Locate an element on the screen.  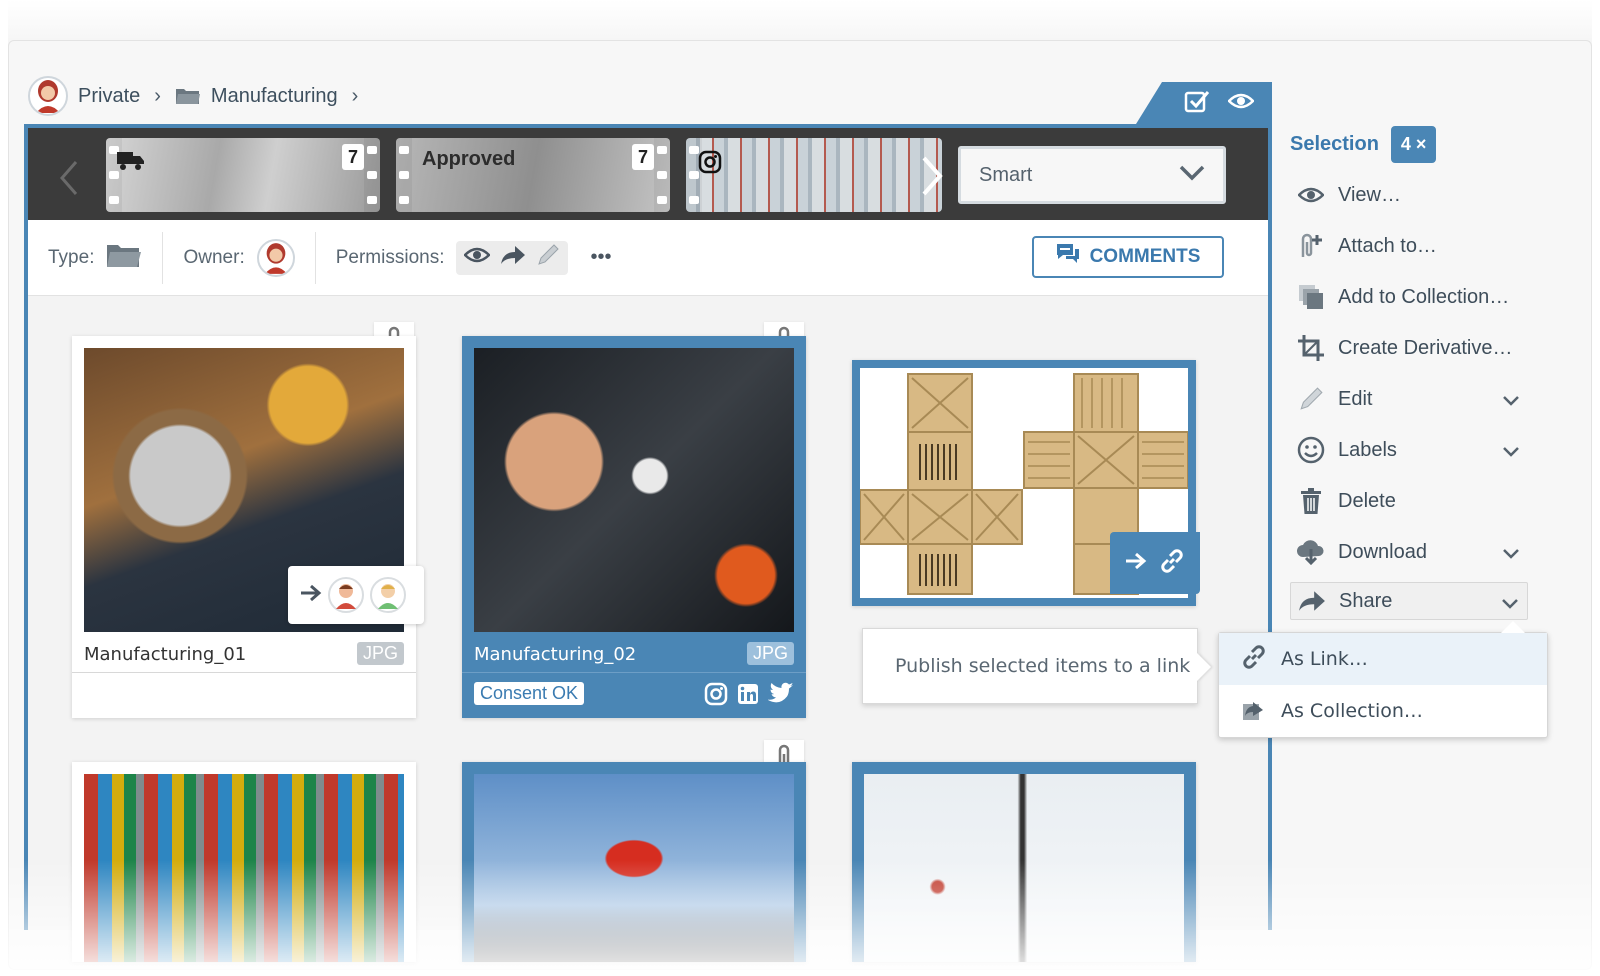
smart-select-value: Smart is located at coordinates (1006, 174).